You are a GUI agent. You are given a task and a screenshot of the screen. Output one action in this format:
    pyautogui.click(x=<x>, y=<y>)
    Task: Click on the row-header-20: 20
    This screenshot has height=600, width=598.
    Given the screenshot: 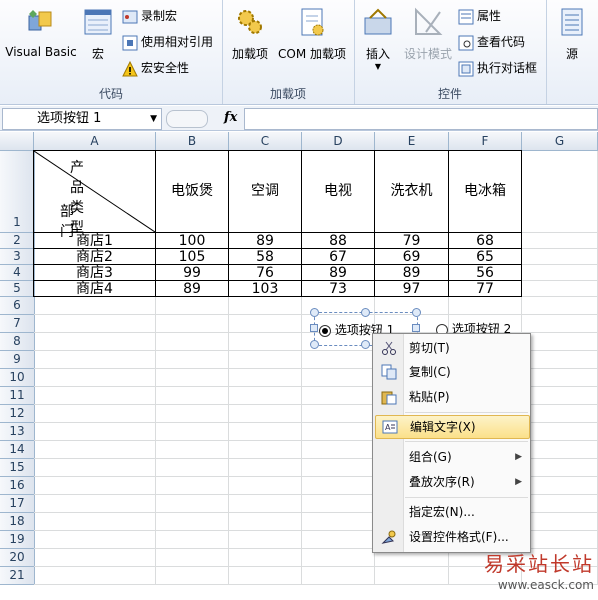 What is the action you would take?
    pyautogui.click(x=17, y=558)
    